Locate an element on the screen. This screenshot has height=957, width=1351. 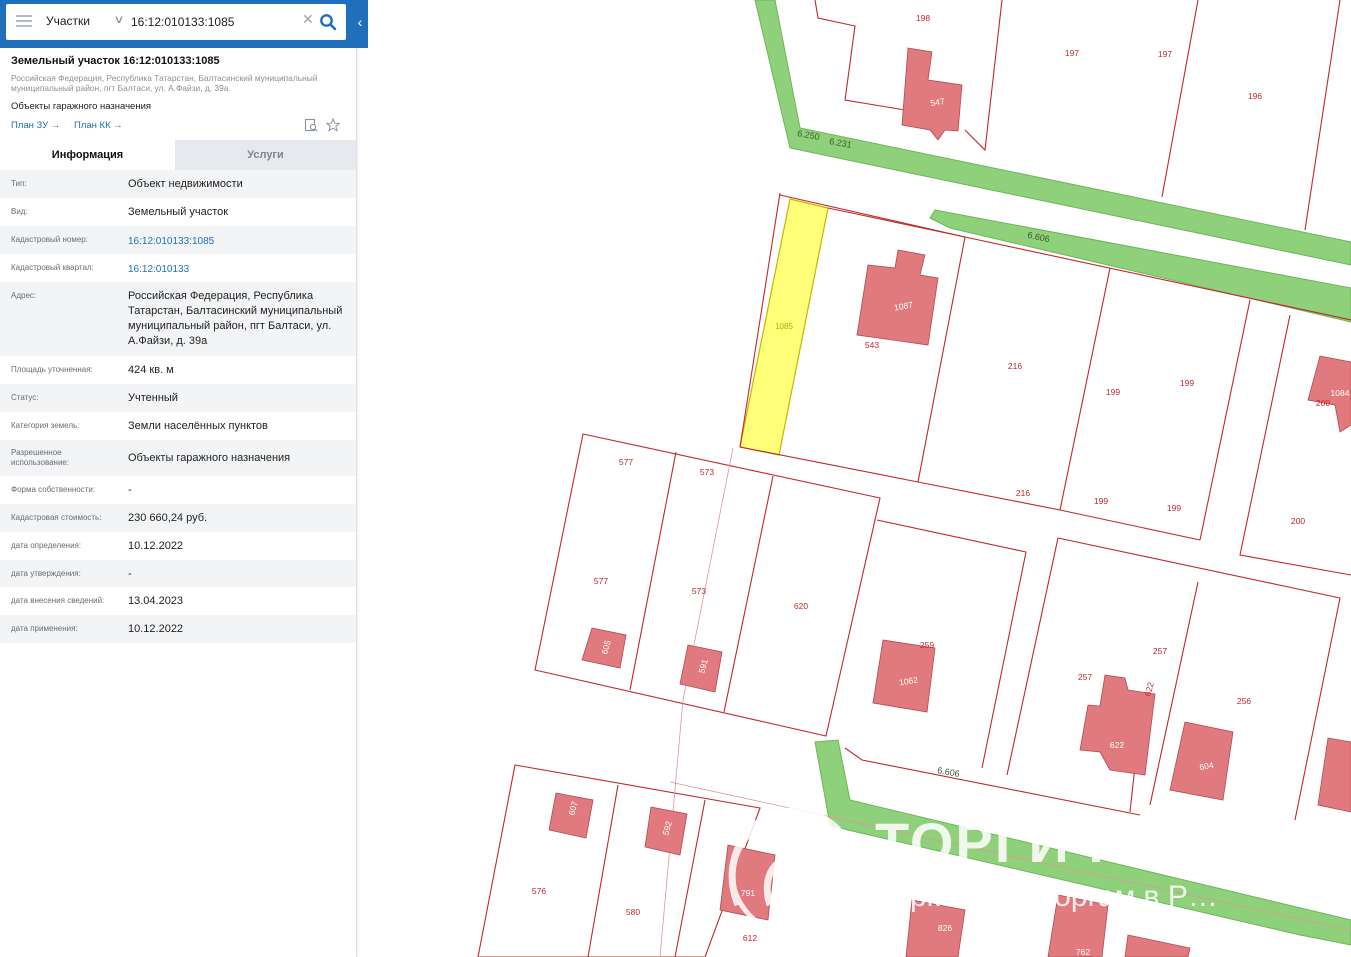
chevron-down-icon: ∨ is located at coordinates (118, 19).